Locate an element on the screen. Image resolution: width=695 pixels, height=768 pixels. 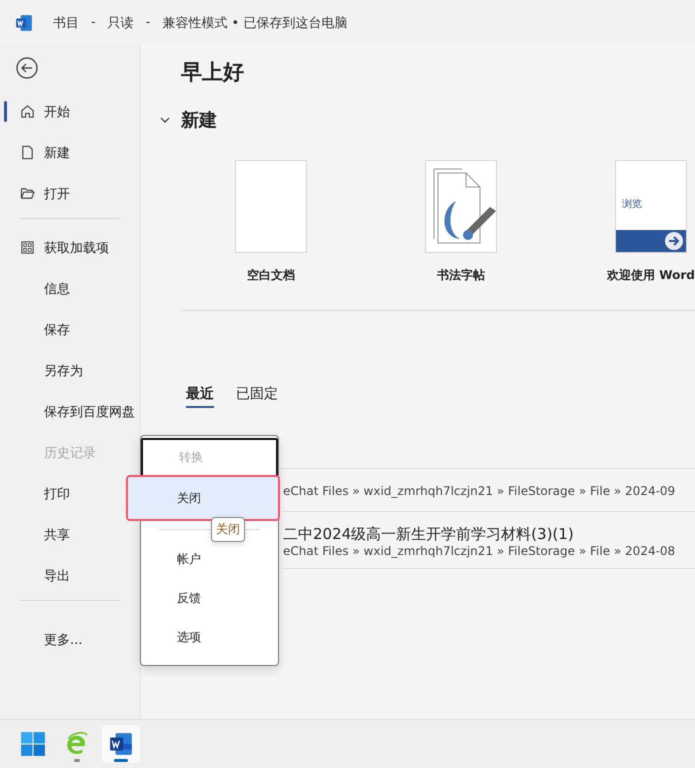
greeting-heading: 早上好 is located at coordinates (213, 72).